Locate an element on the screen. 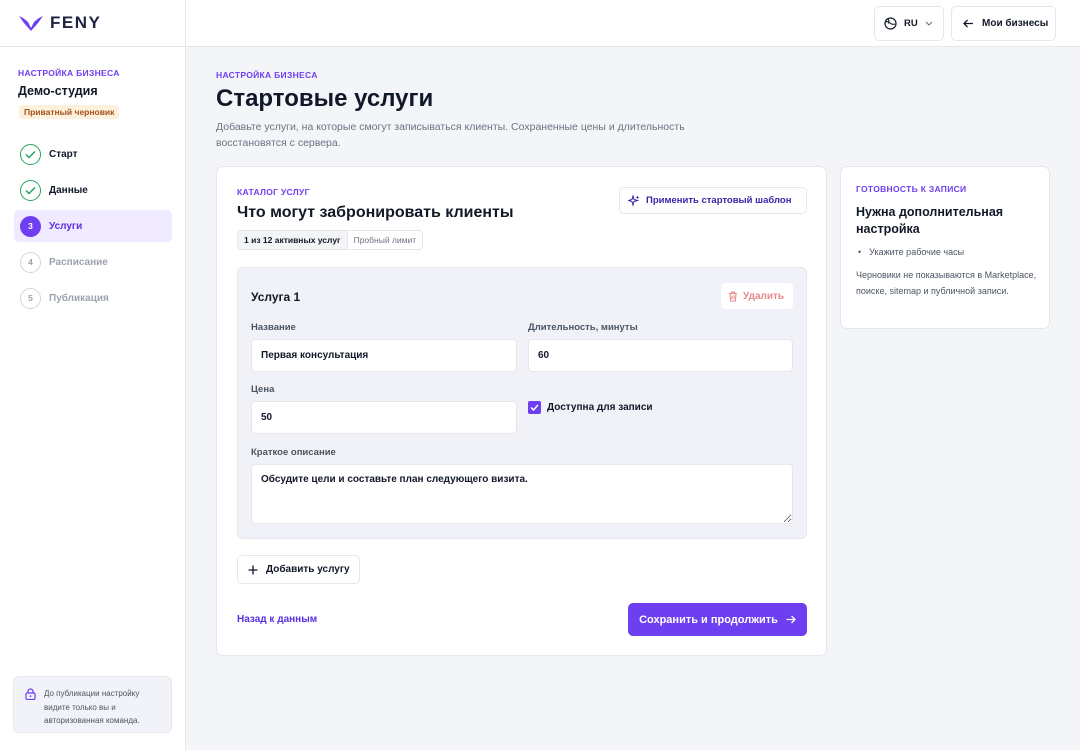 Image resolution: width=1080 pixels, height=750 pixels. readiness-item: Укажите рабочие часы is located at coordinates (910, 252).